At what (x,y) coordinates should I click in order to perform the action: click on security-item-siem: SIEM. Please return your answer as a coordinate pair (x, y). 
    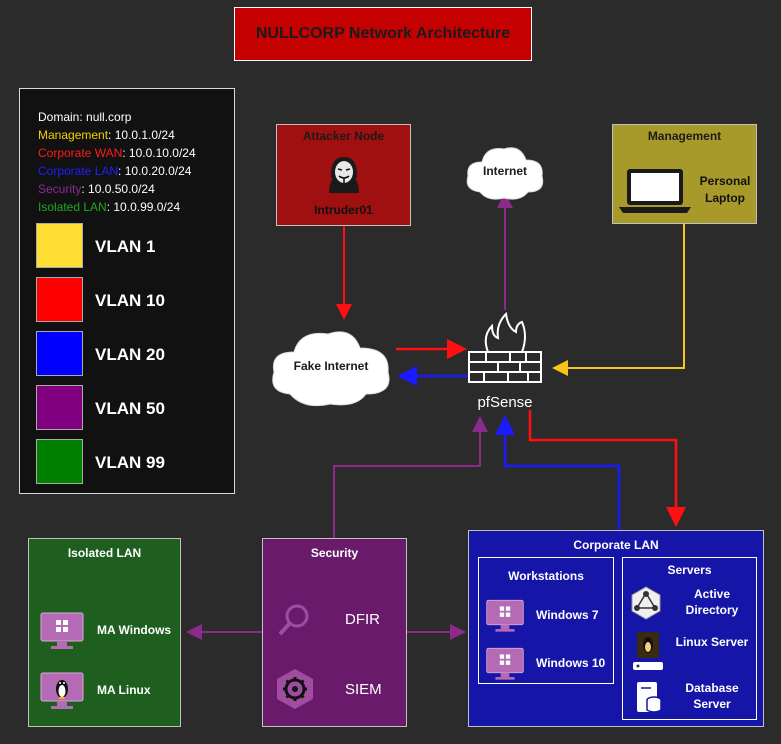
    Looking at the image, I should click on (363, 689).